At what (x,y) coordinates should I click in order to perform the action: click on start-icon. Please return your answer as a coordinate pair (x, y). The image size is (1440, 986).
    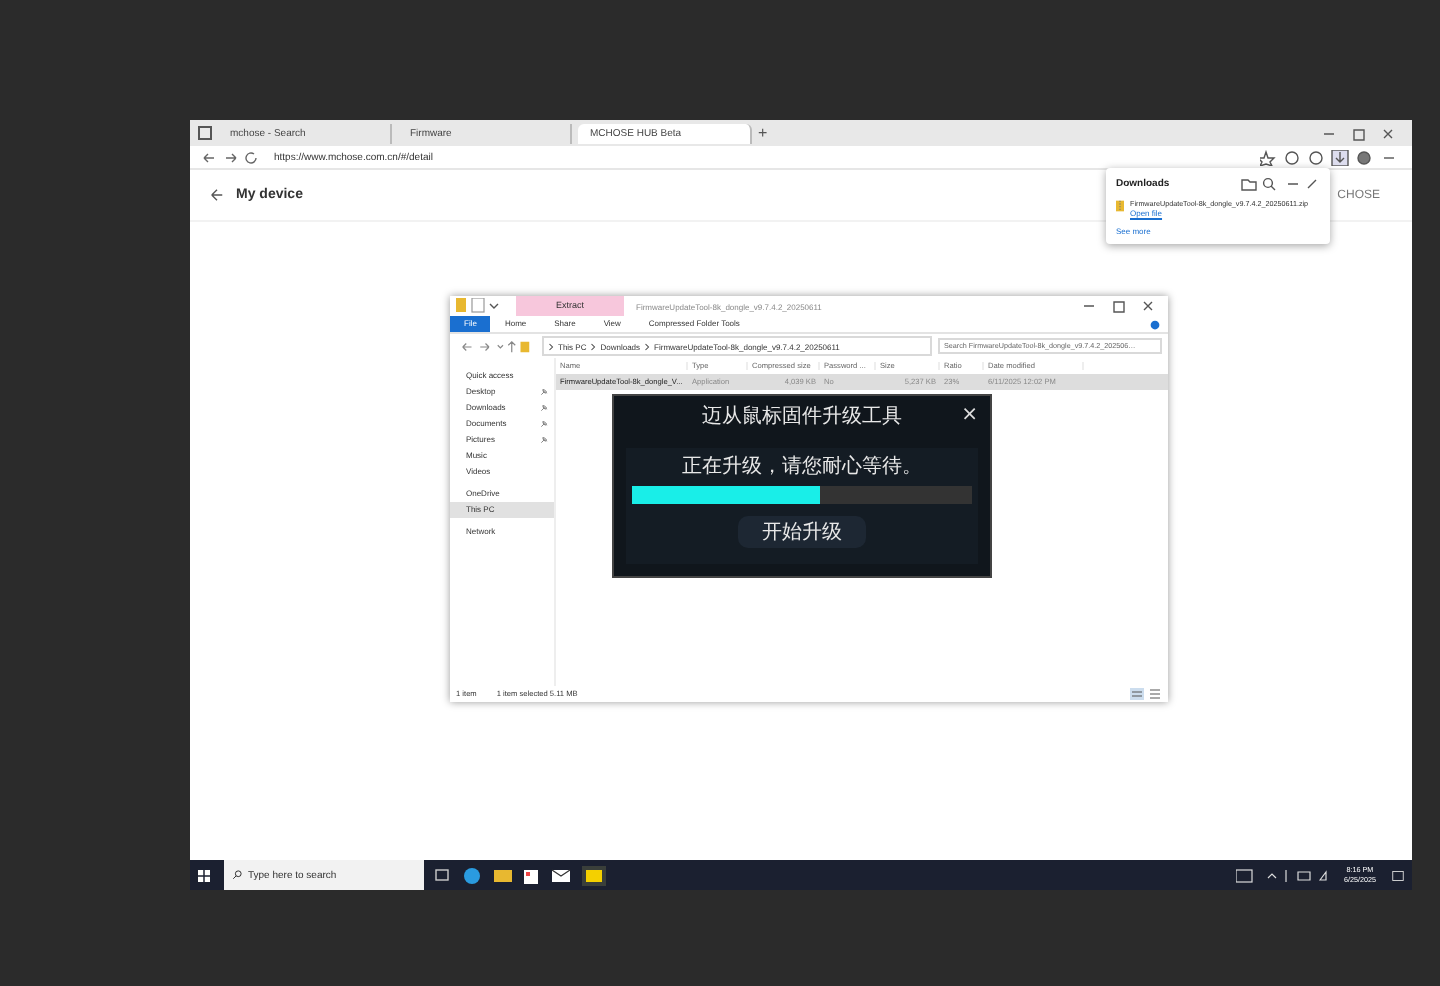
    Looking at the image, I should click on (204, 875).